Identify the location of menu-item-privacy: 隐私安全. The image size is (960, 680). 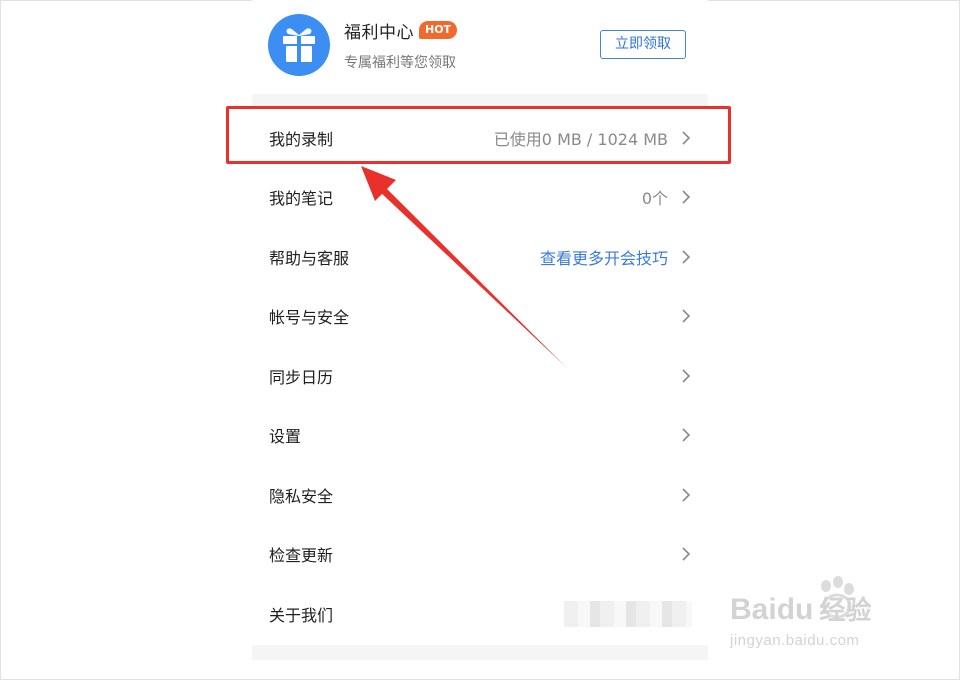
(480, 495).